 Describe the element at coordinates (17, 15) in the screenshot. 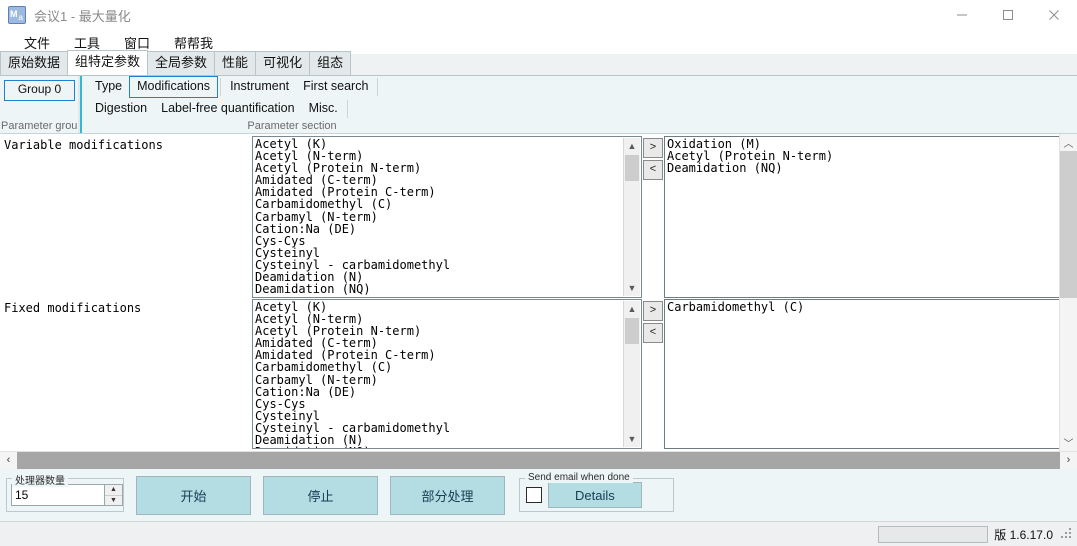

I see `app-icon-maxquant` at that location.